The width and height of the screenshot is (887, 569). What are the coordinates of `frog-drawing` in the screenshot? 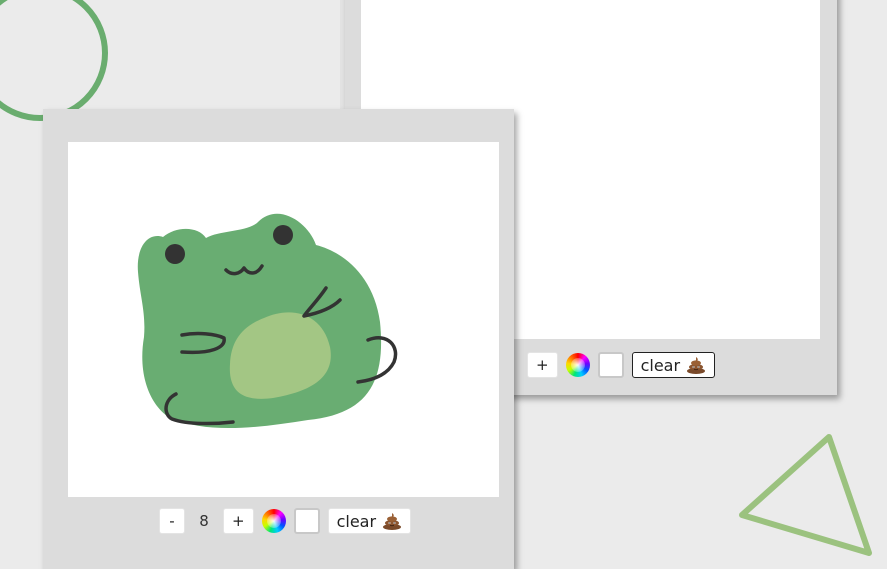 It's located at (267, 321).